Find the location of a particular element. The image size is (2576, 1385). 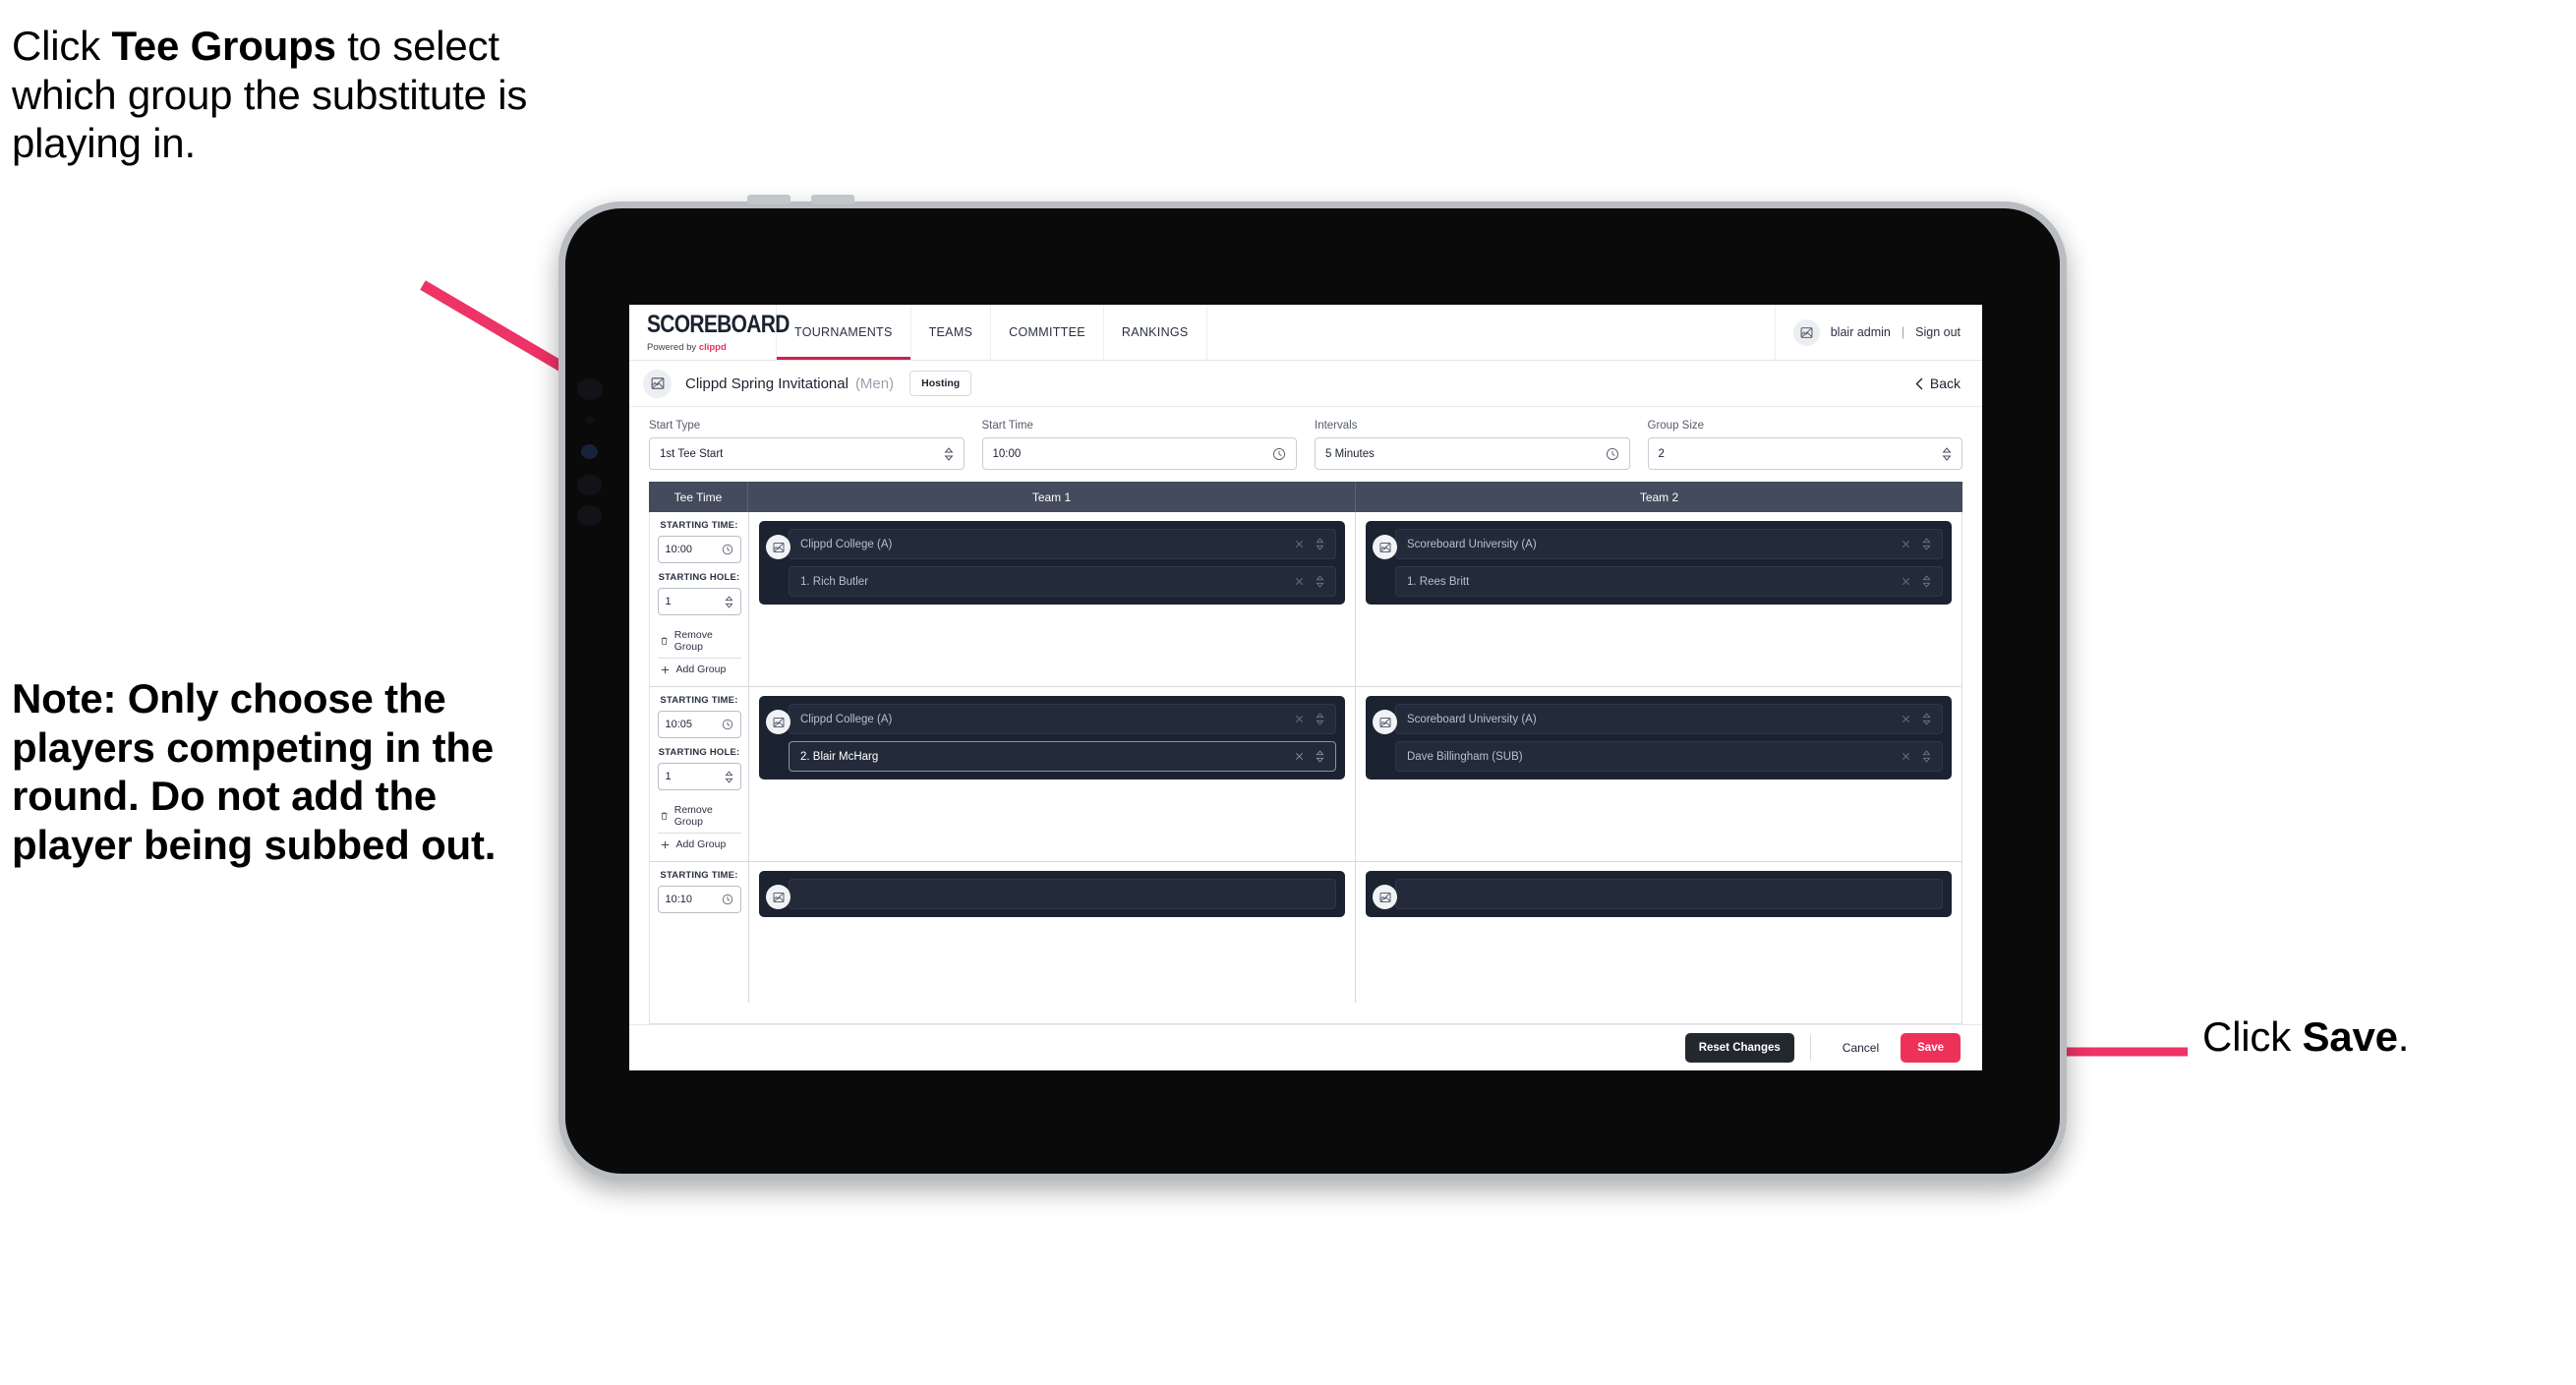

clock-icon is located at coordinates (727, 900).